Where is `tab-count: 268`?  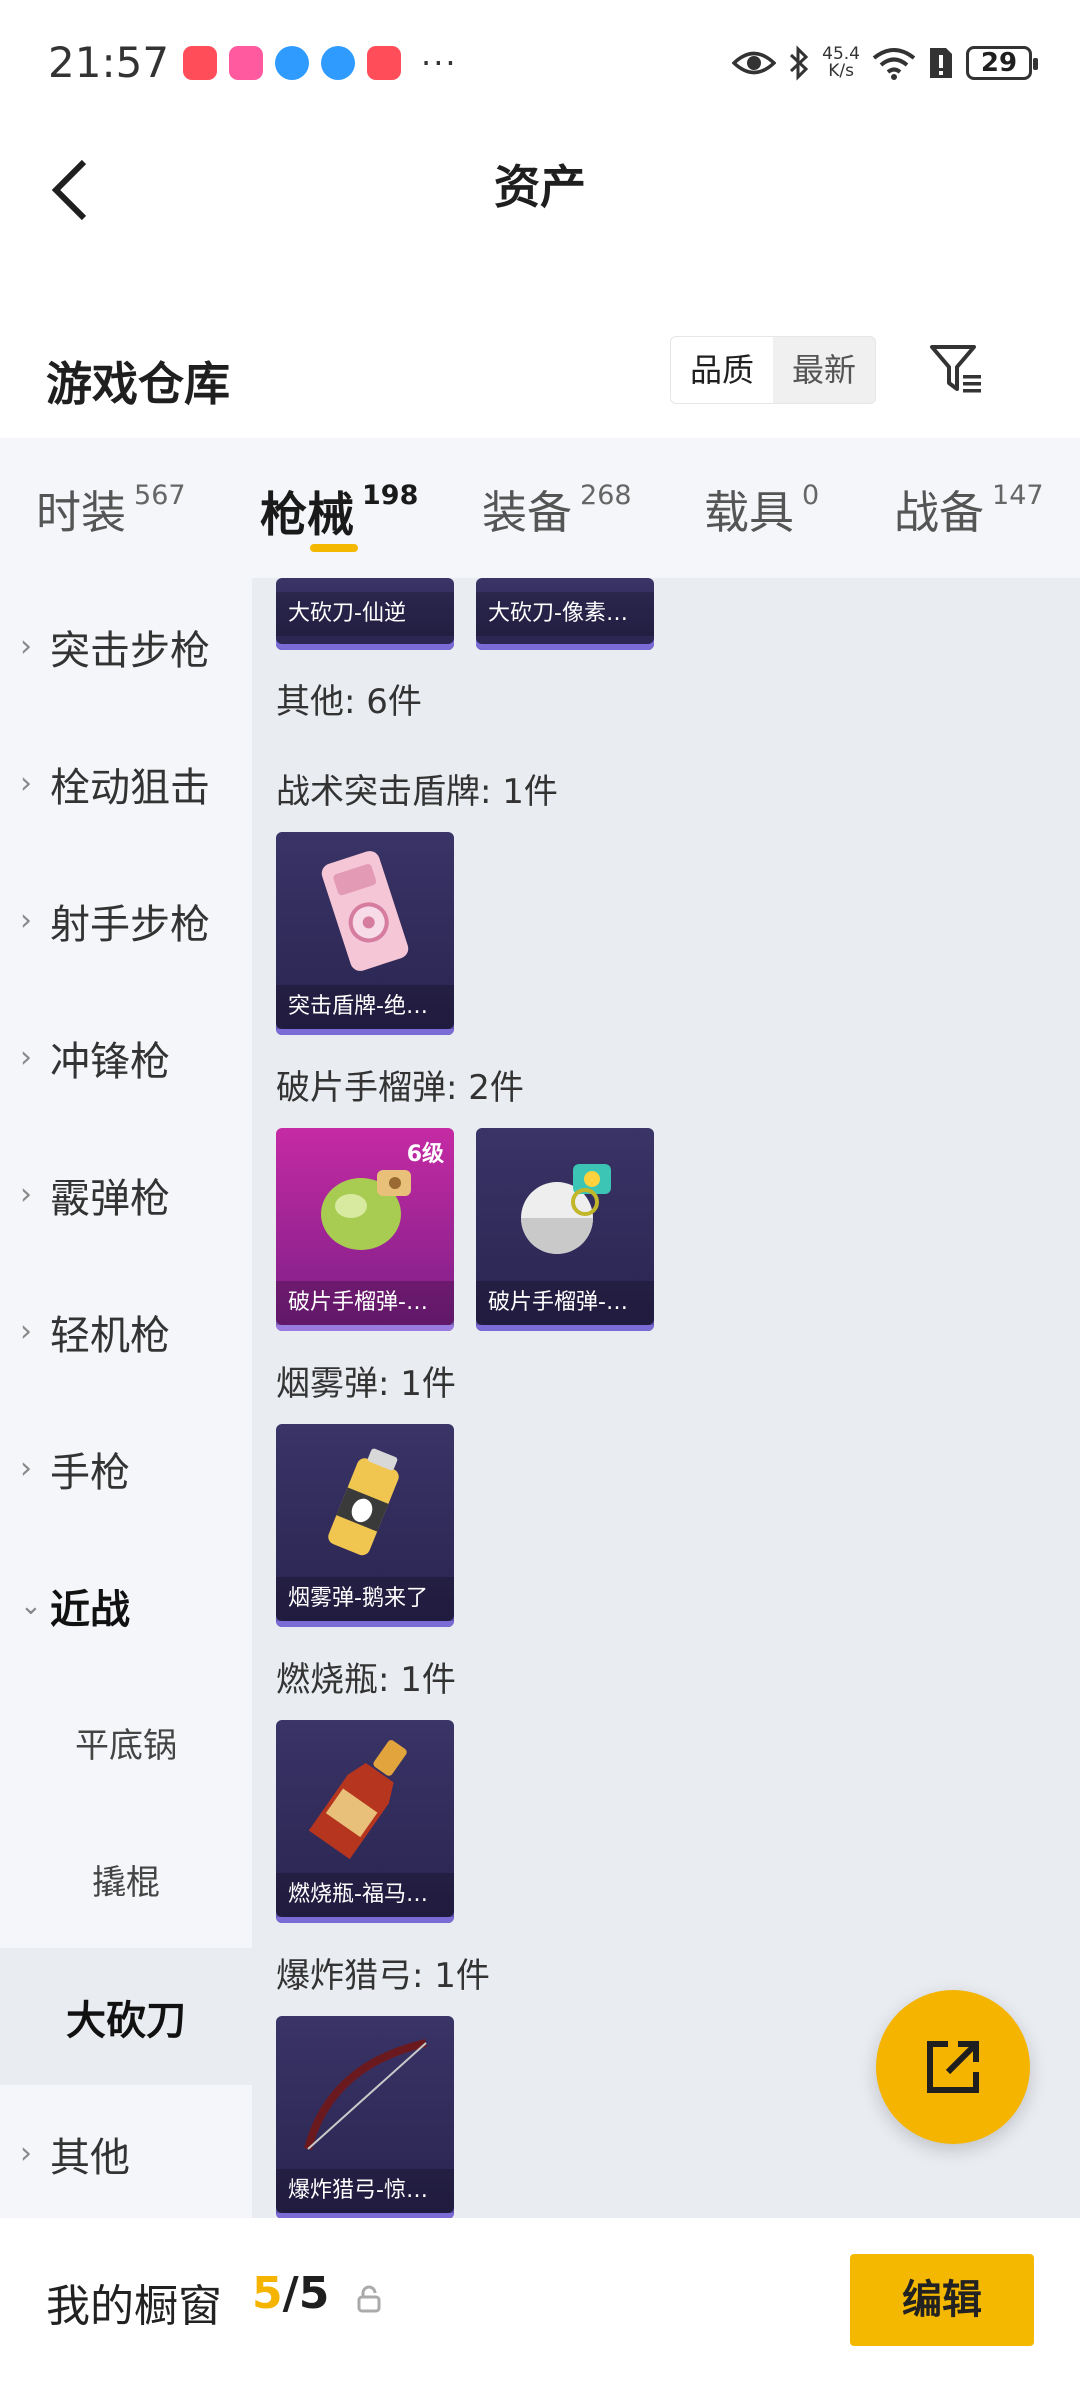
tab-count: 268 is located at coordinates (606, 495).